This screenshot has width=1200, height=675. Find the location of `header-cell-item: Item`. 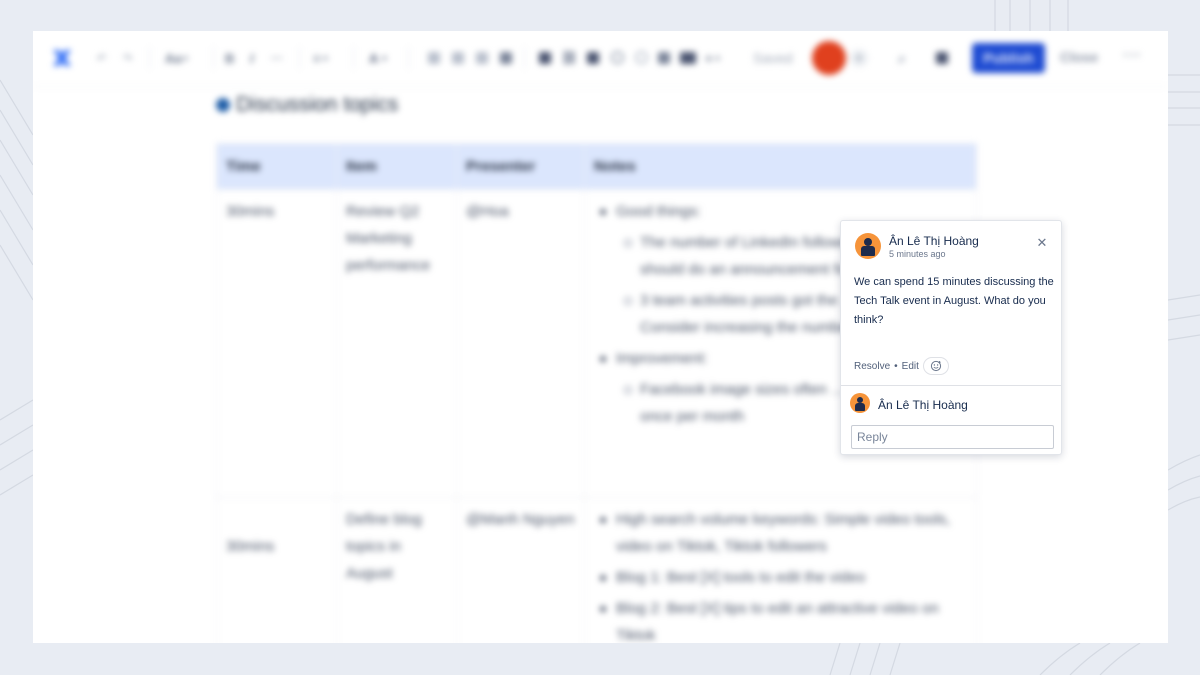

header-cell-item: Item is located at coordinates (396, 166).